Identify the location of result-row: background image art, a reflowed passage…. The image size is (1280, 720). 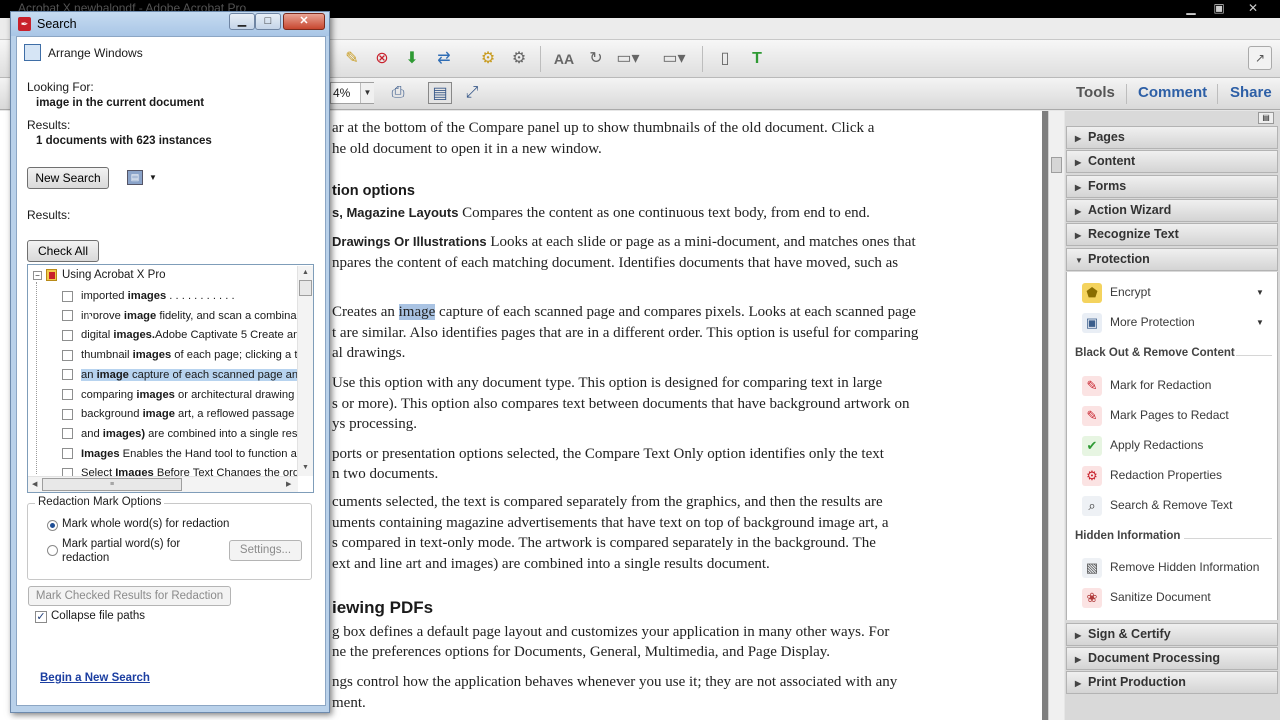
(163, 414).